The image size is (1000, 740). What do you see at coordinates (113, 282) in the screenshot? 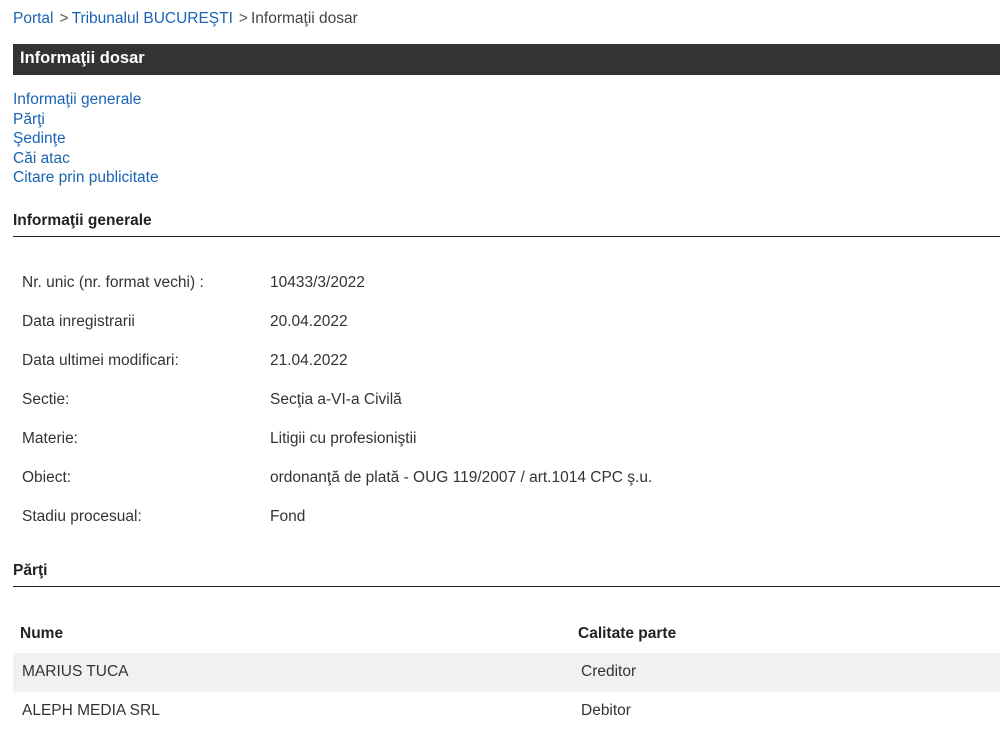
I see `info-label: Nr. unic (nr. format vechi) :` at bounding box center [113, 282].